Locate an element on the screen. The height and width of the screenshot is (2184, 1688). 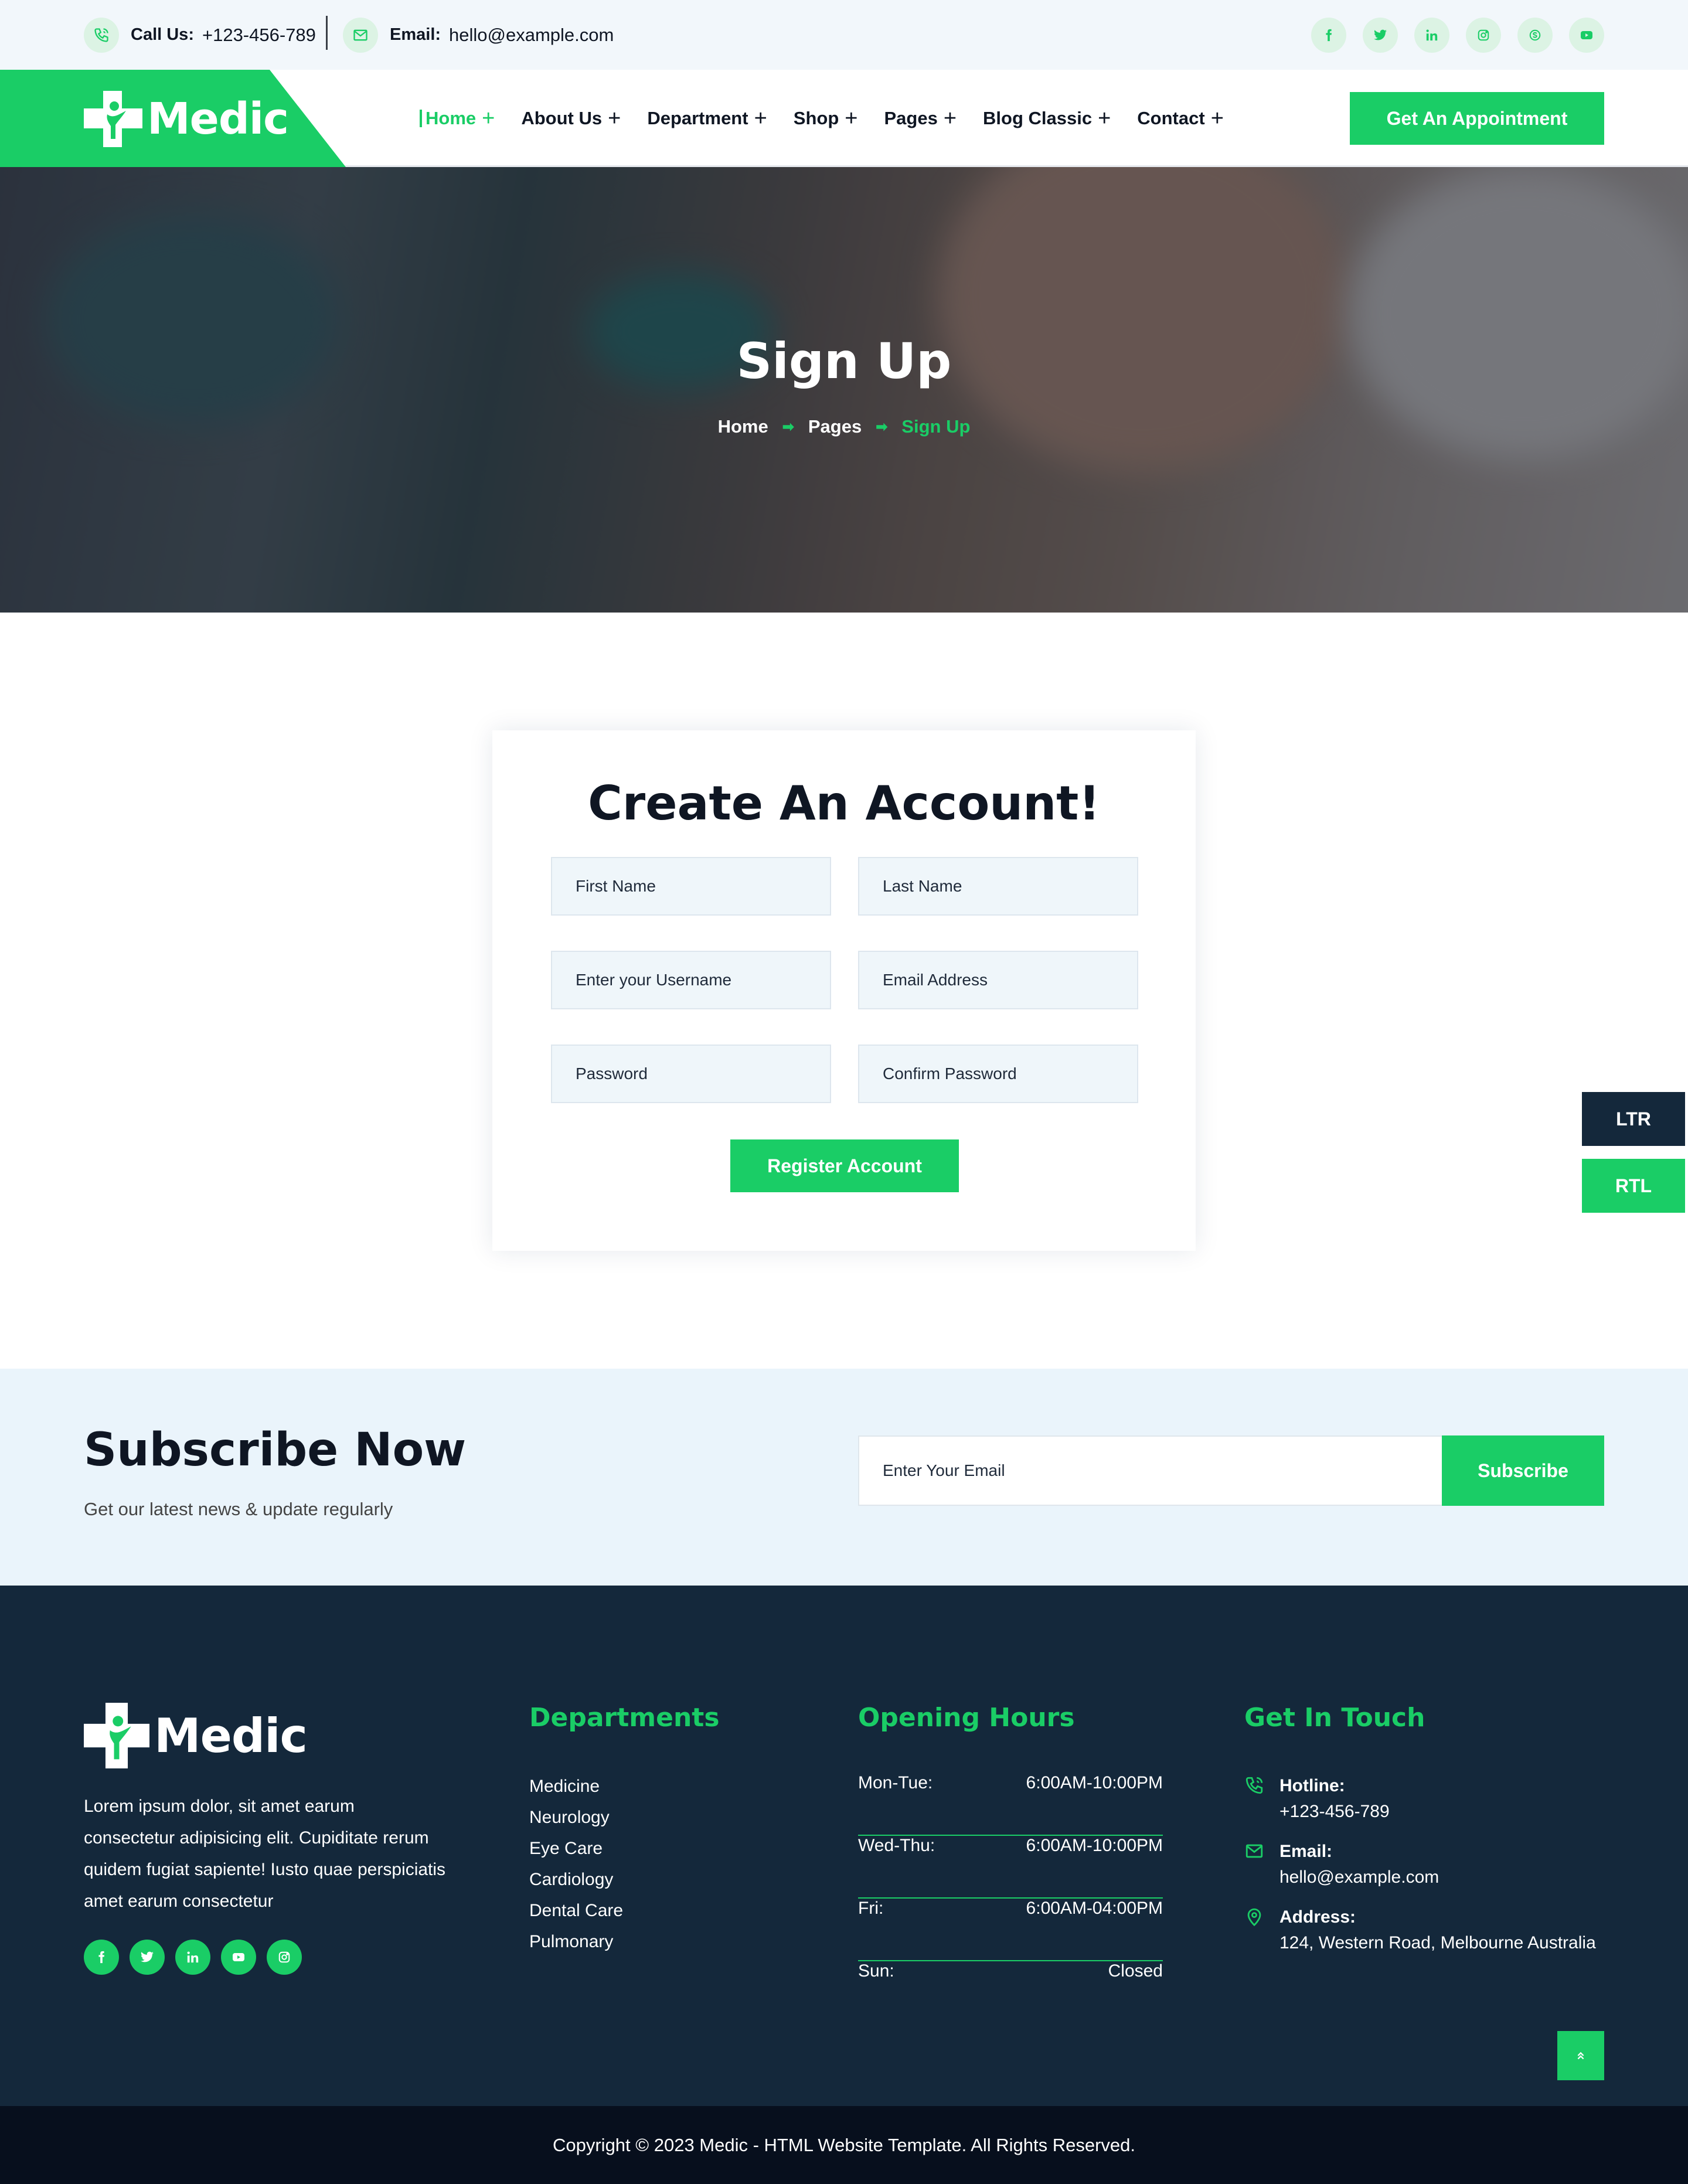
active-indicator is located at coordinates (421, 119).